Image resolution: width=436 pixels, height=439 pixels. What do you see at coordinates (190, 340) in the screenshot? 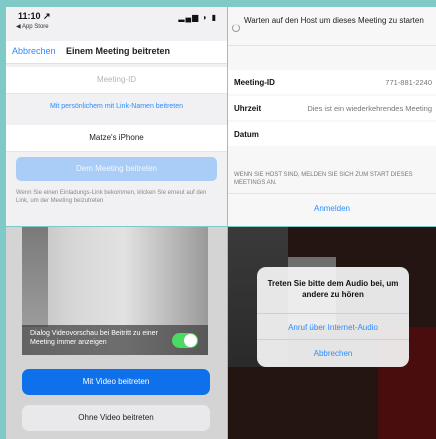
I see `toggle-knob` at bounding box center [190, 340].